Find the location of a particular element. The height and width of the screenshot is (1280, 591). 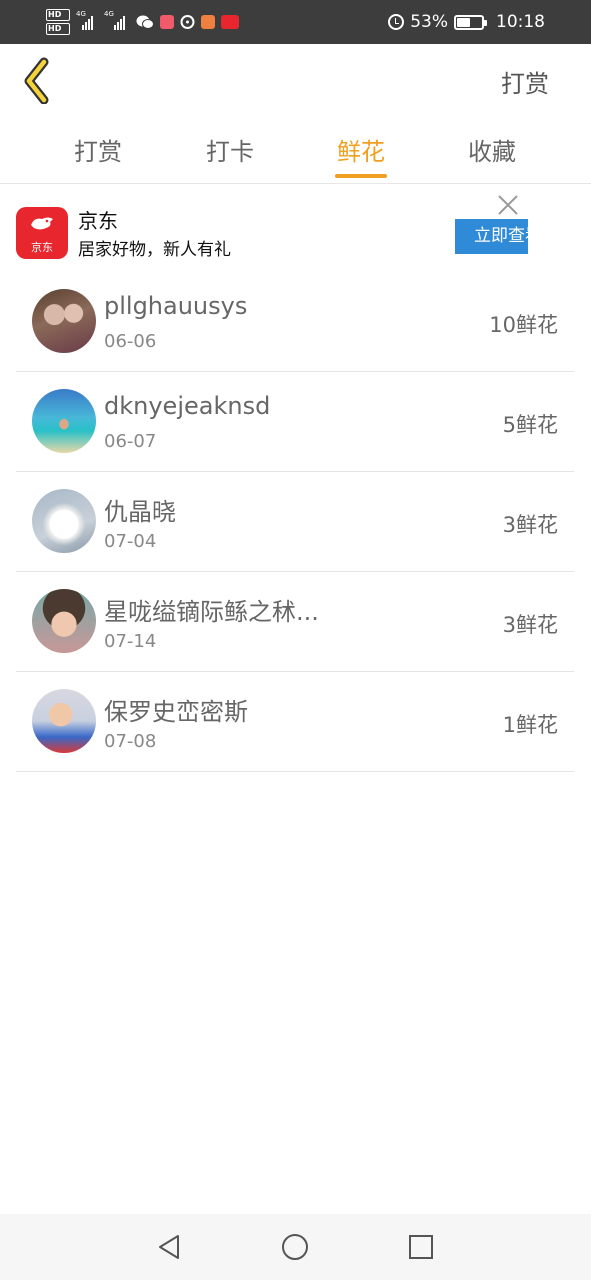

hd-badge-2: HD is located at coordinates (58, 29).